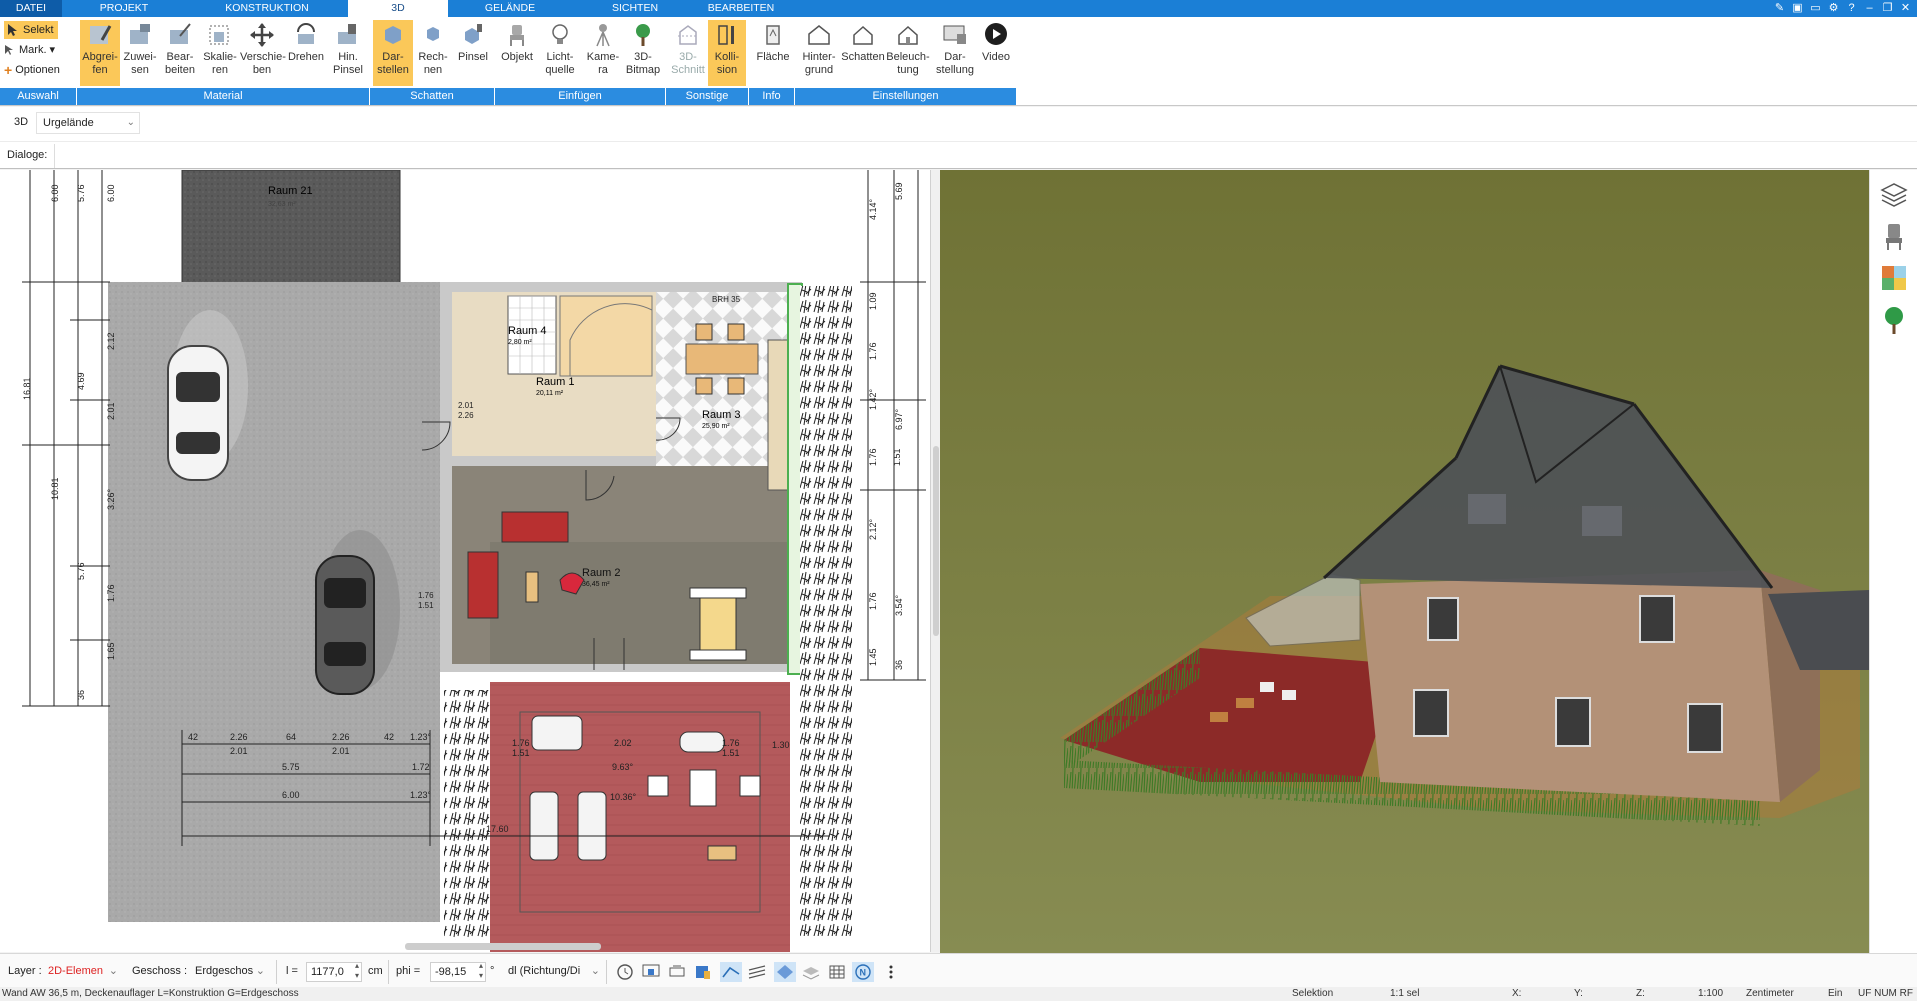 This screenshot has width=1917, height=1001. Describe the element at coordinates (779, 415) in the screenshot. I see `kitchen-counter` at that location.